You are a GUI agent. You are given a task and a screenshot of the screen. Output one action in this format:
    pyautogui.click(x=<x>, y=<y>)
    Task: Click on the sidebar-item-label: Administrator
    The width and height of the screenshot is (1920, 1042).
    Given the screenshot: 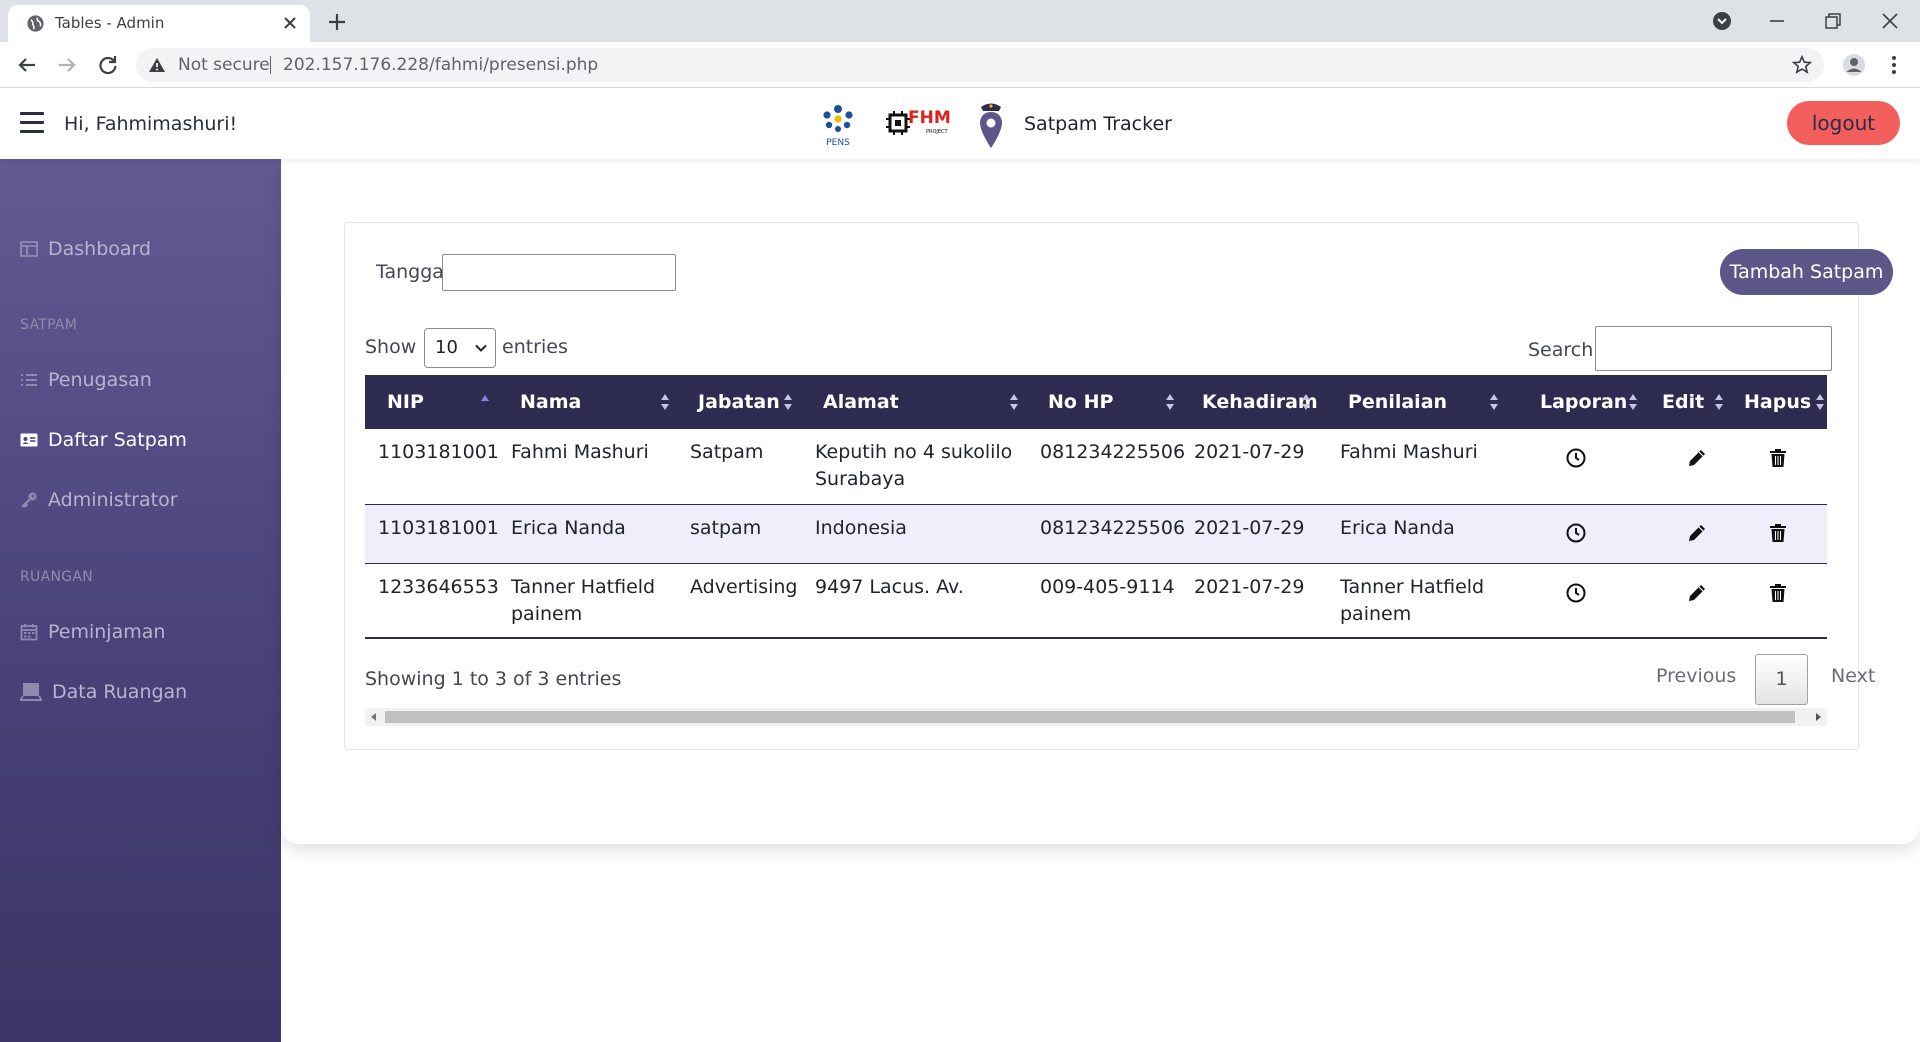 What is the action you would take?
    pyautogui.click(x=113, y=500)
    